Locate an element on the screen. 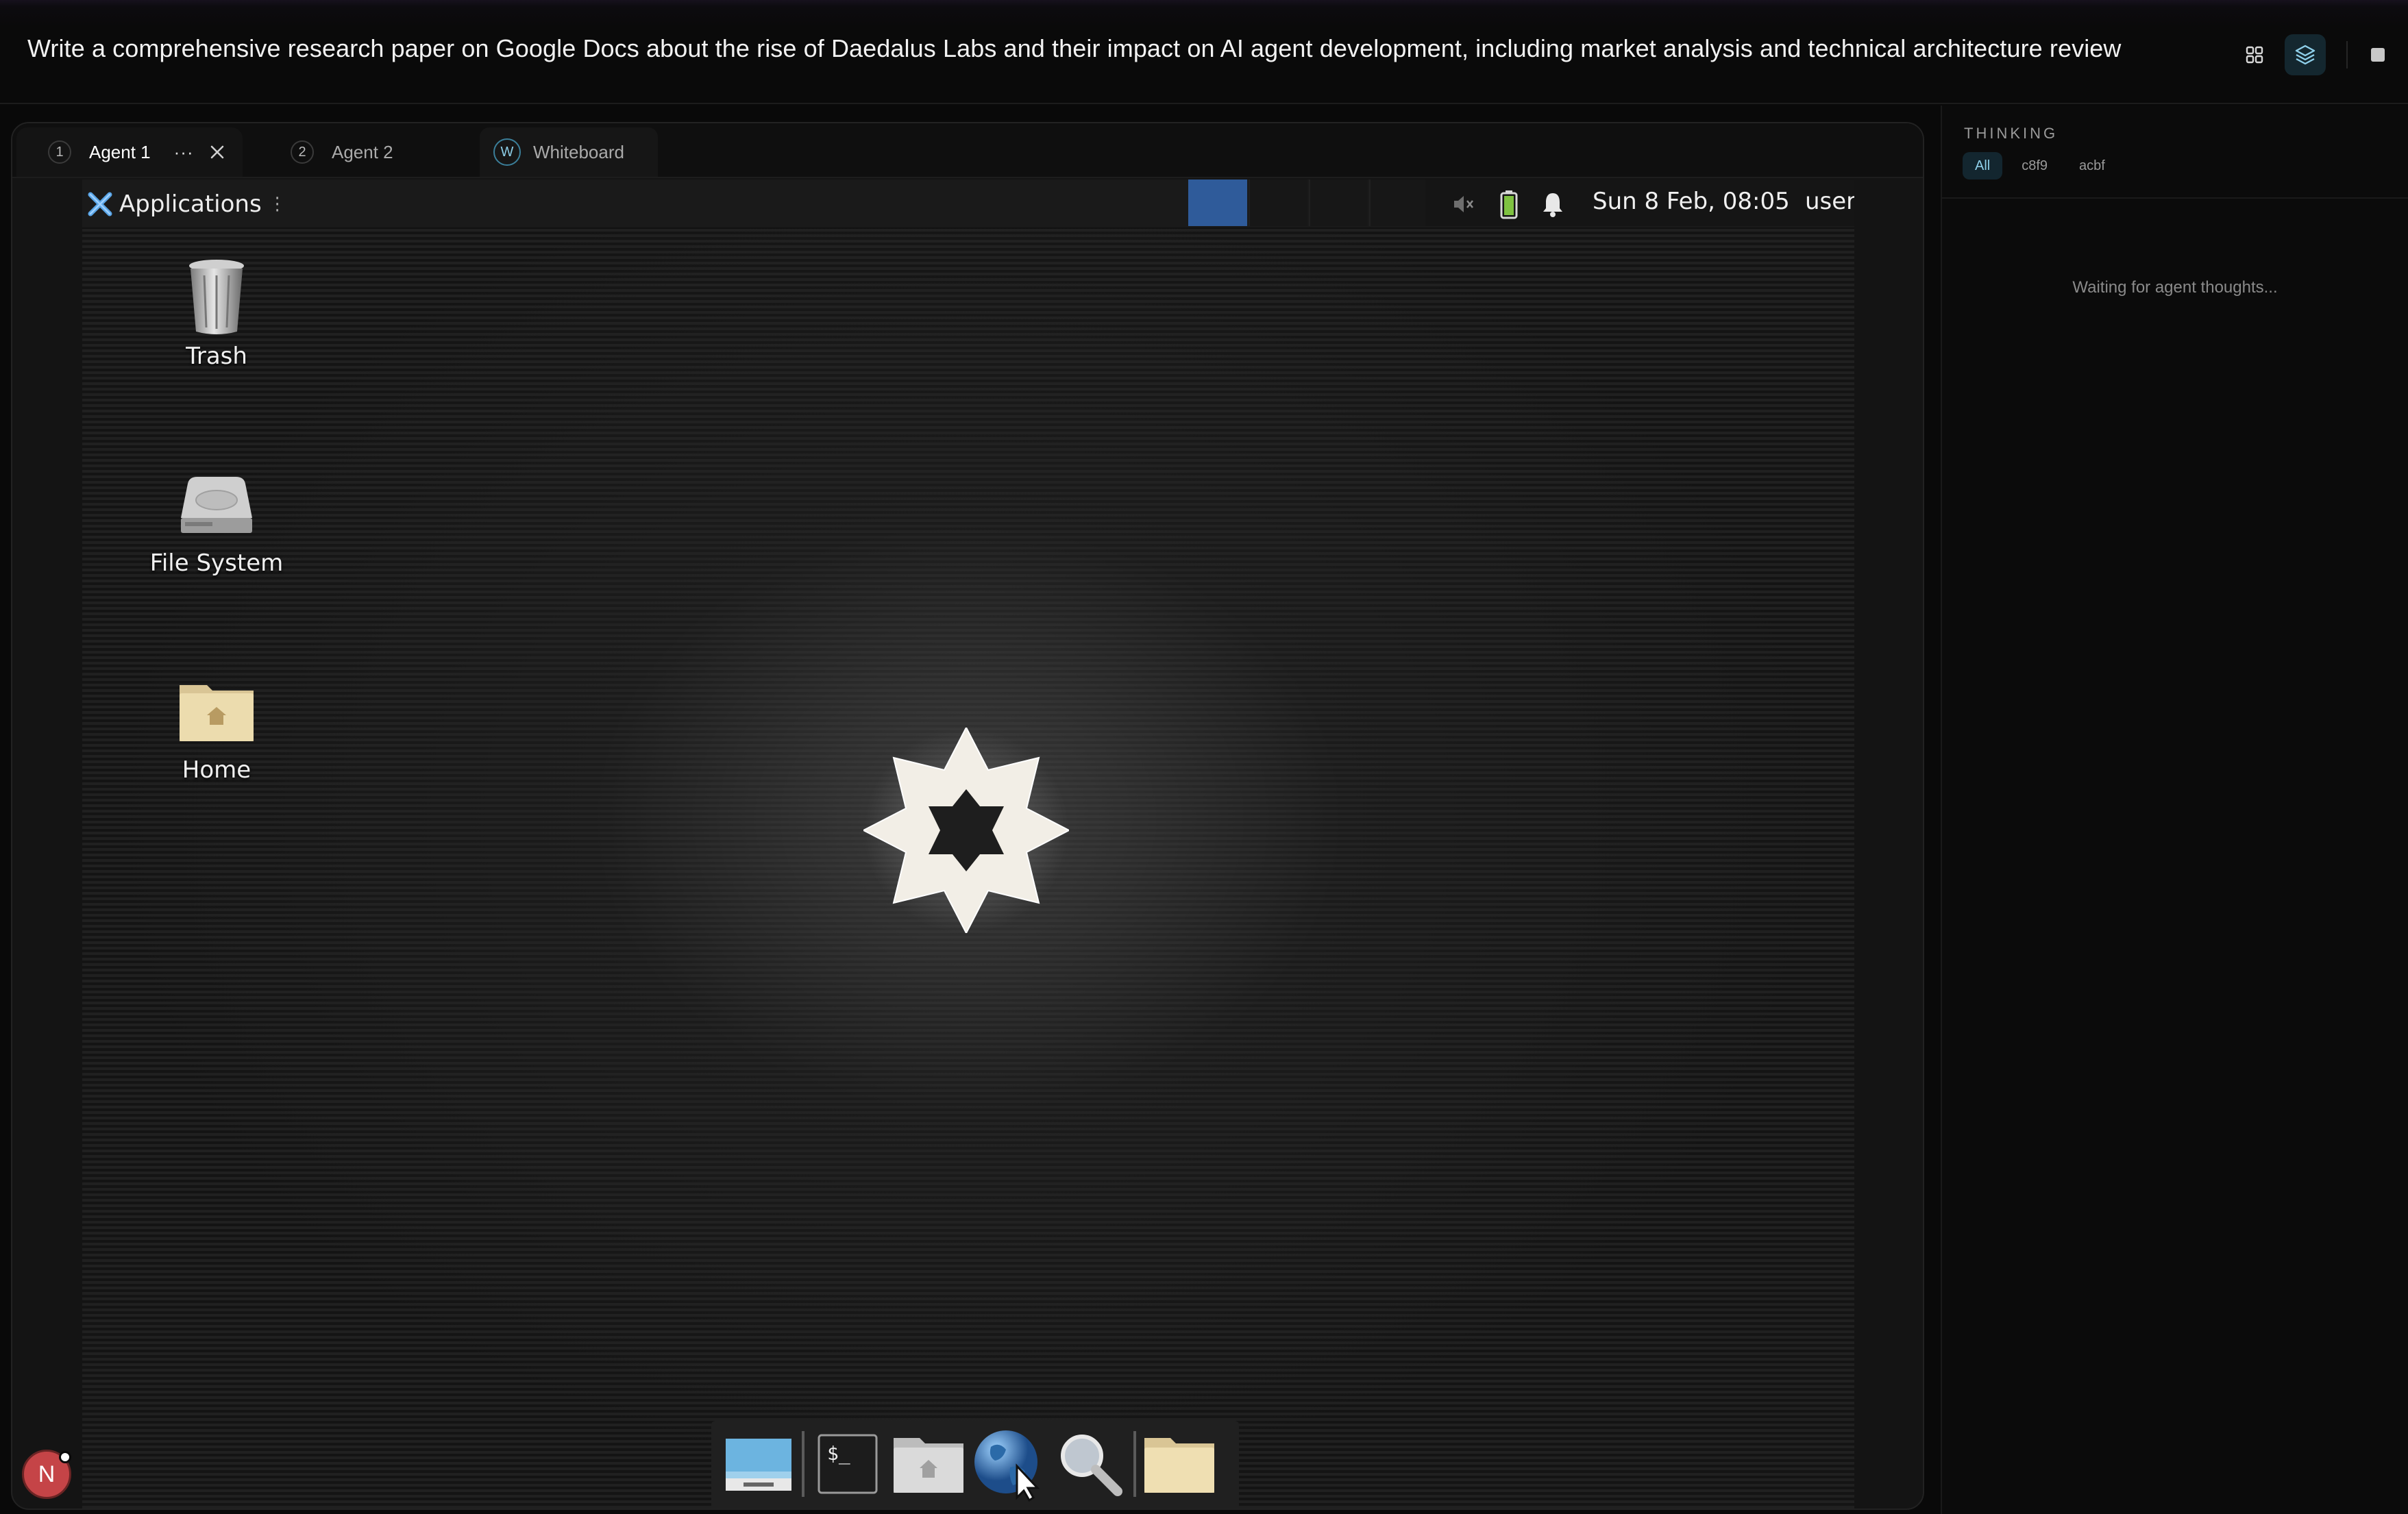  dock: $_ is located at coordinates (975, 1464).